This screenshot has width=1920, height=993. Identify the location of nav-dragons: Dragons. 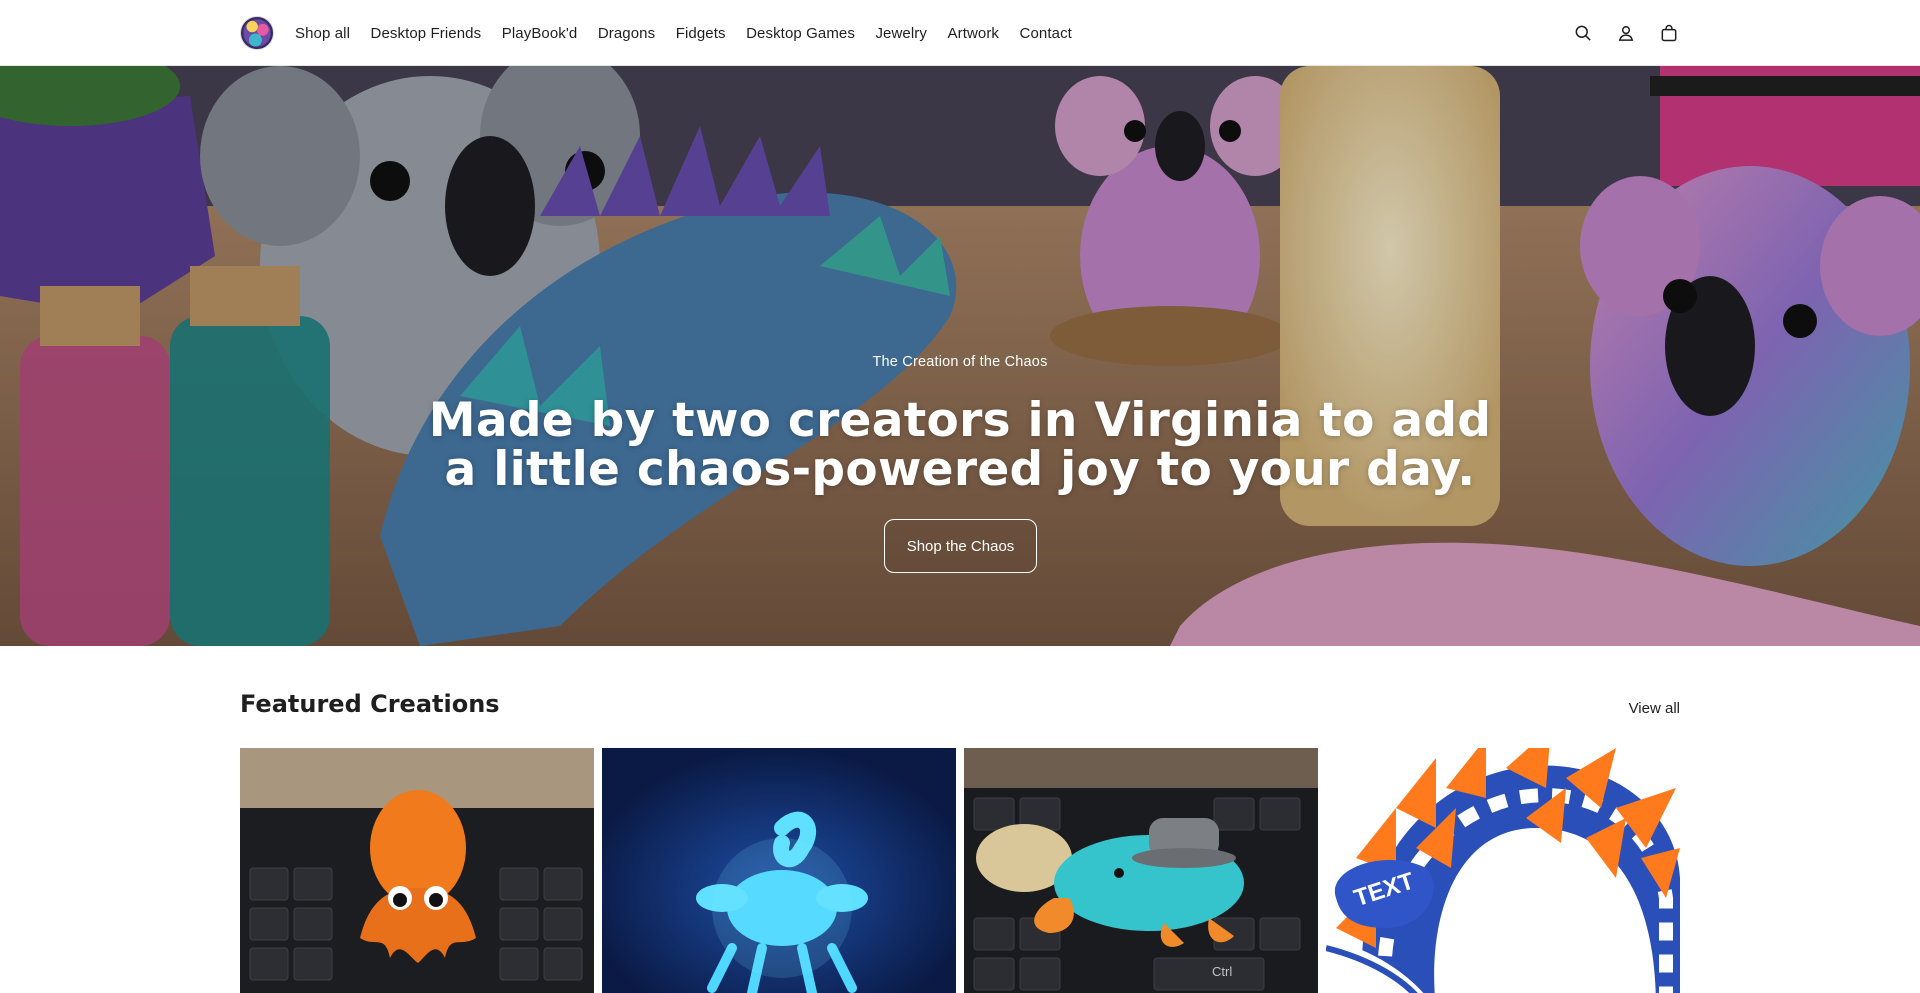
(626, 33).